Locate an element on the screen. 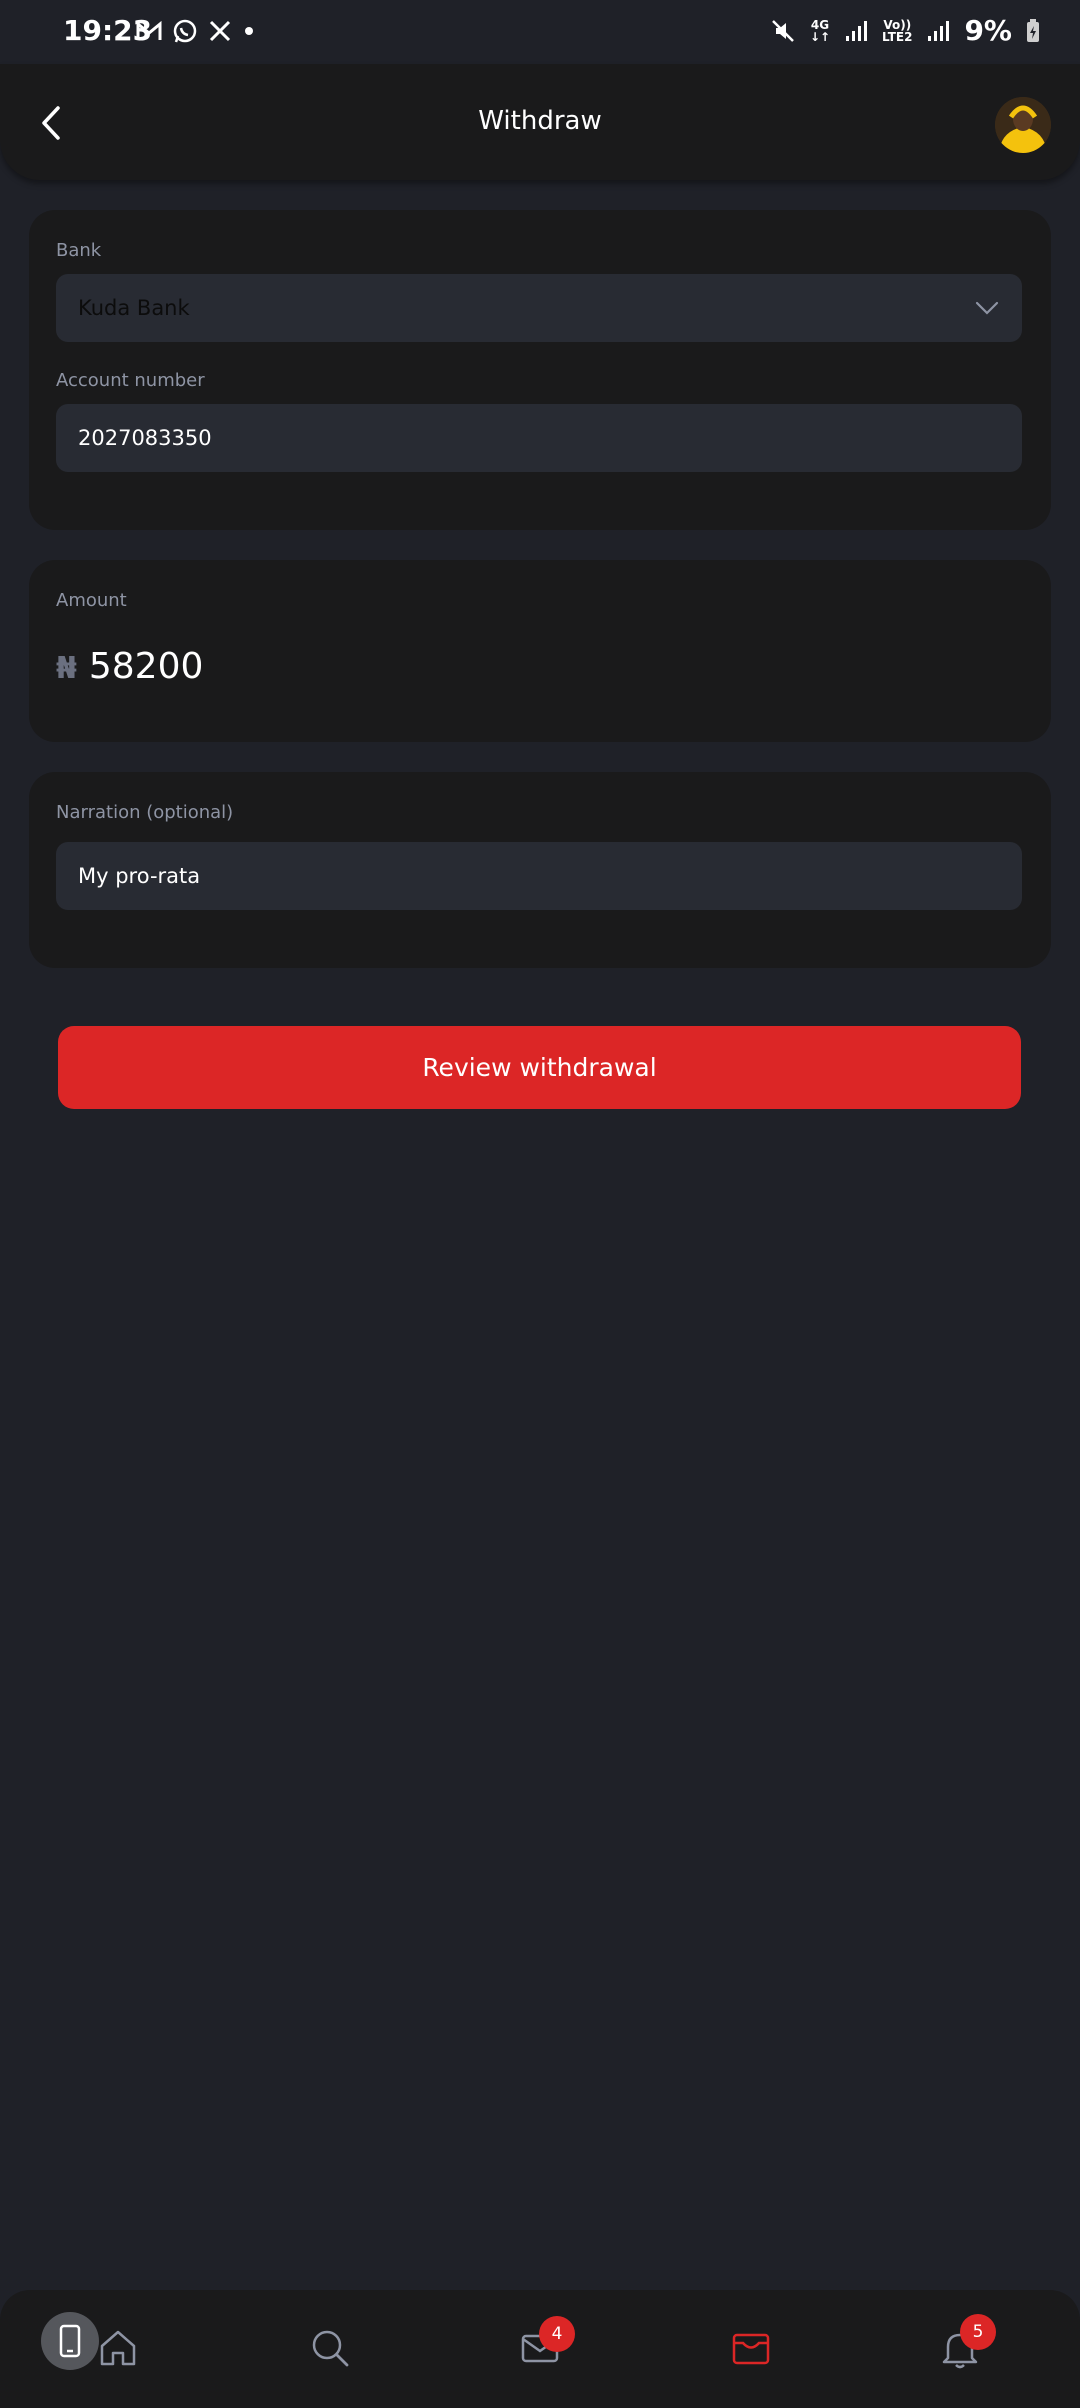 Image resolution: width=1080 pixels, height=2408 pixels. app-header: Withdraw is located at coordinates (540, 122).